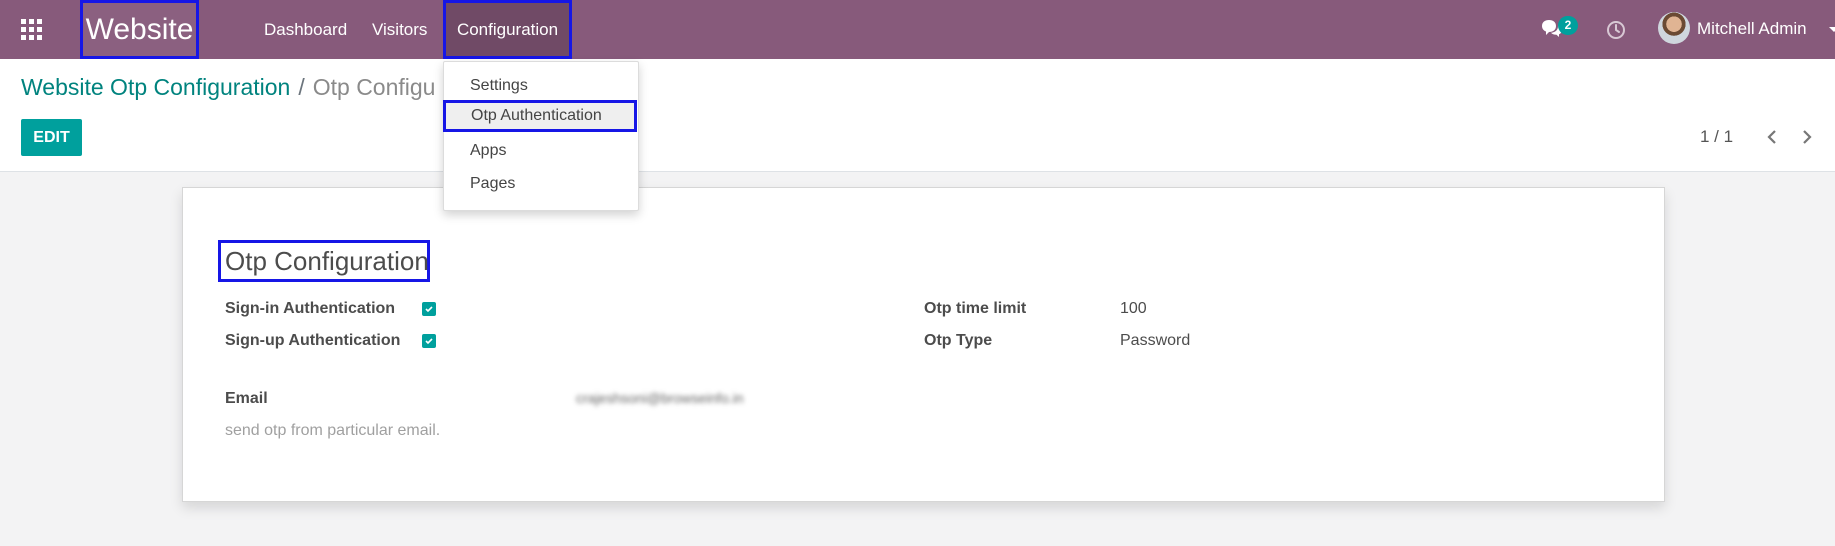 This screenshot has height=546, width=1835. I want to click on menu-configuration: Configuration, so click(507, 29).